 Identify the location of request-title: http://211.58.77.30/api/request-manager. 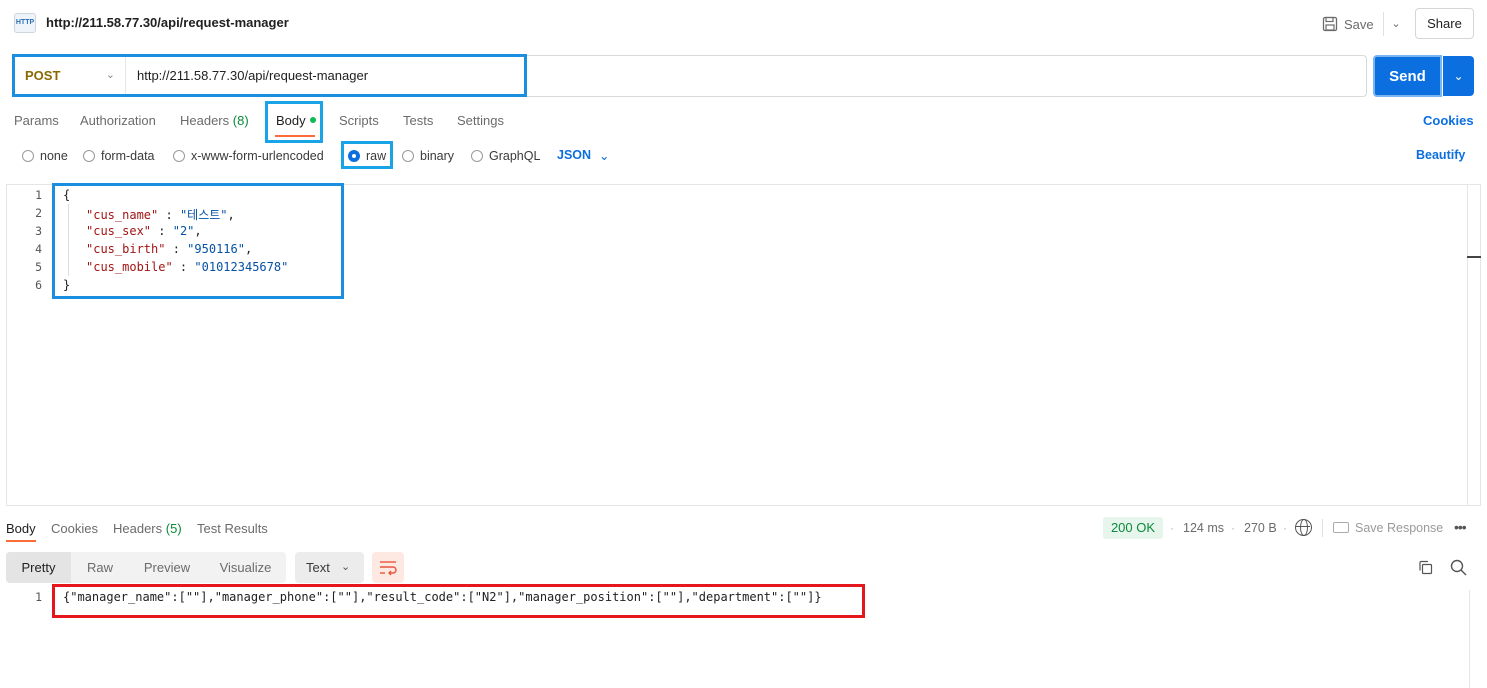
(167, 22).